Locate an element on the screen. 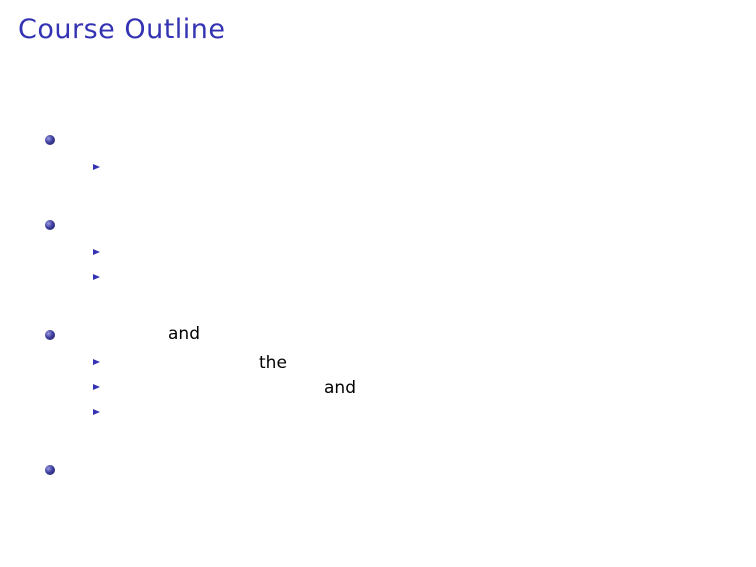 Image resolution: width=756 pixels, height=567 pixels. outline-word-2: the is located at coordinates (273, 363).